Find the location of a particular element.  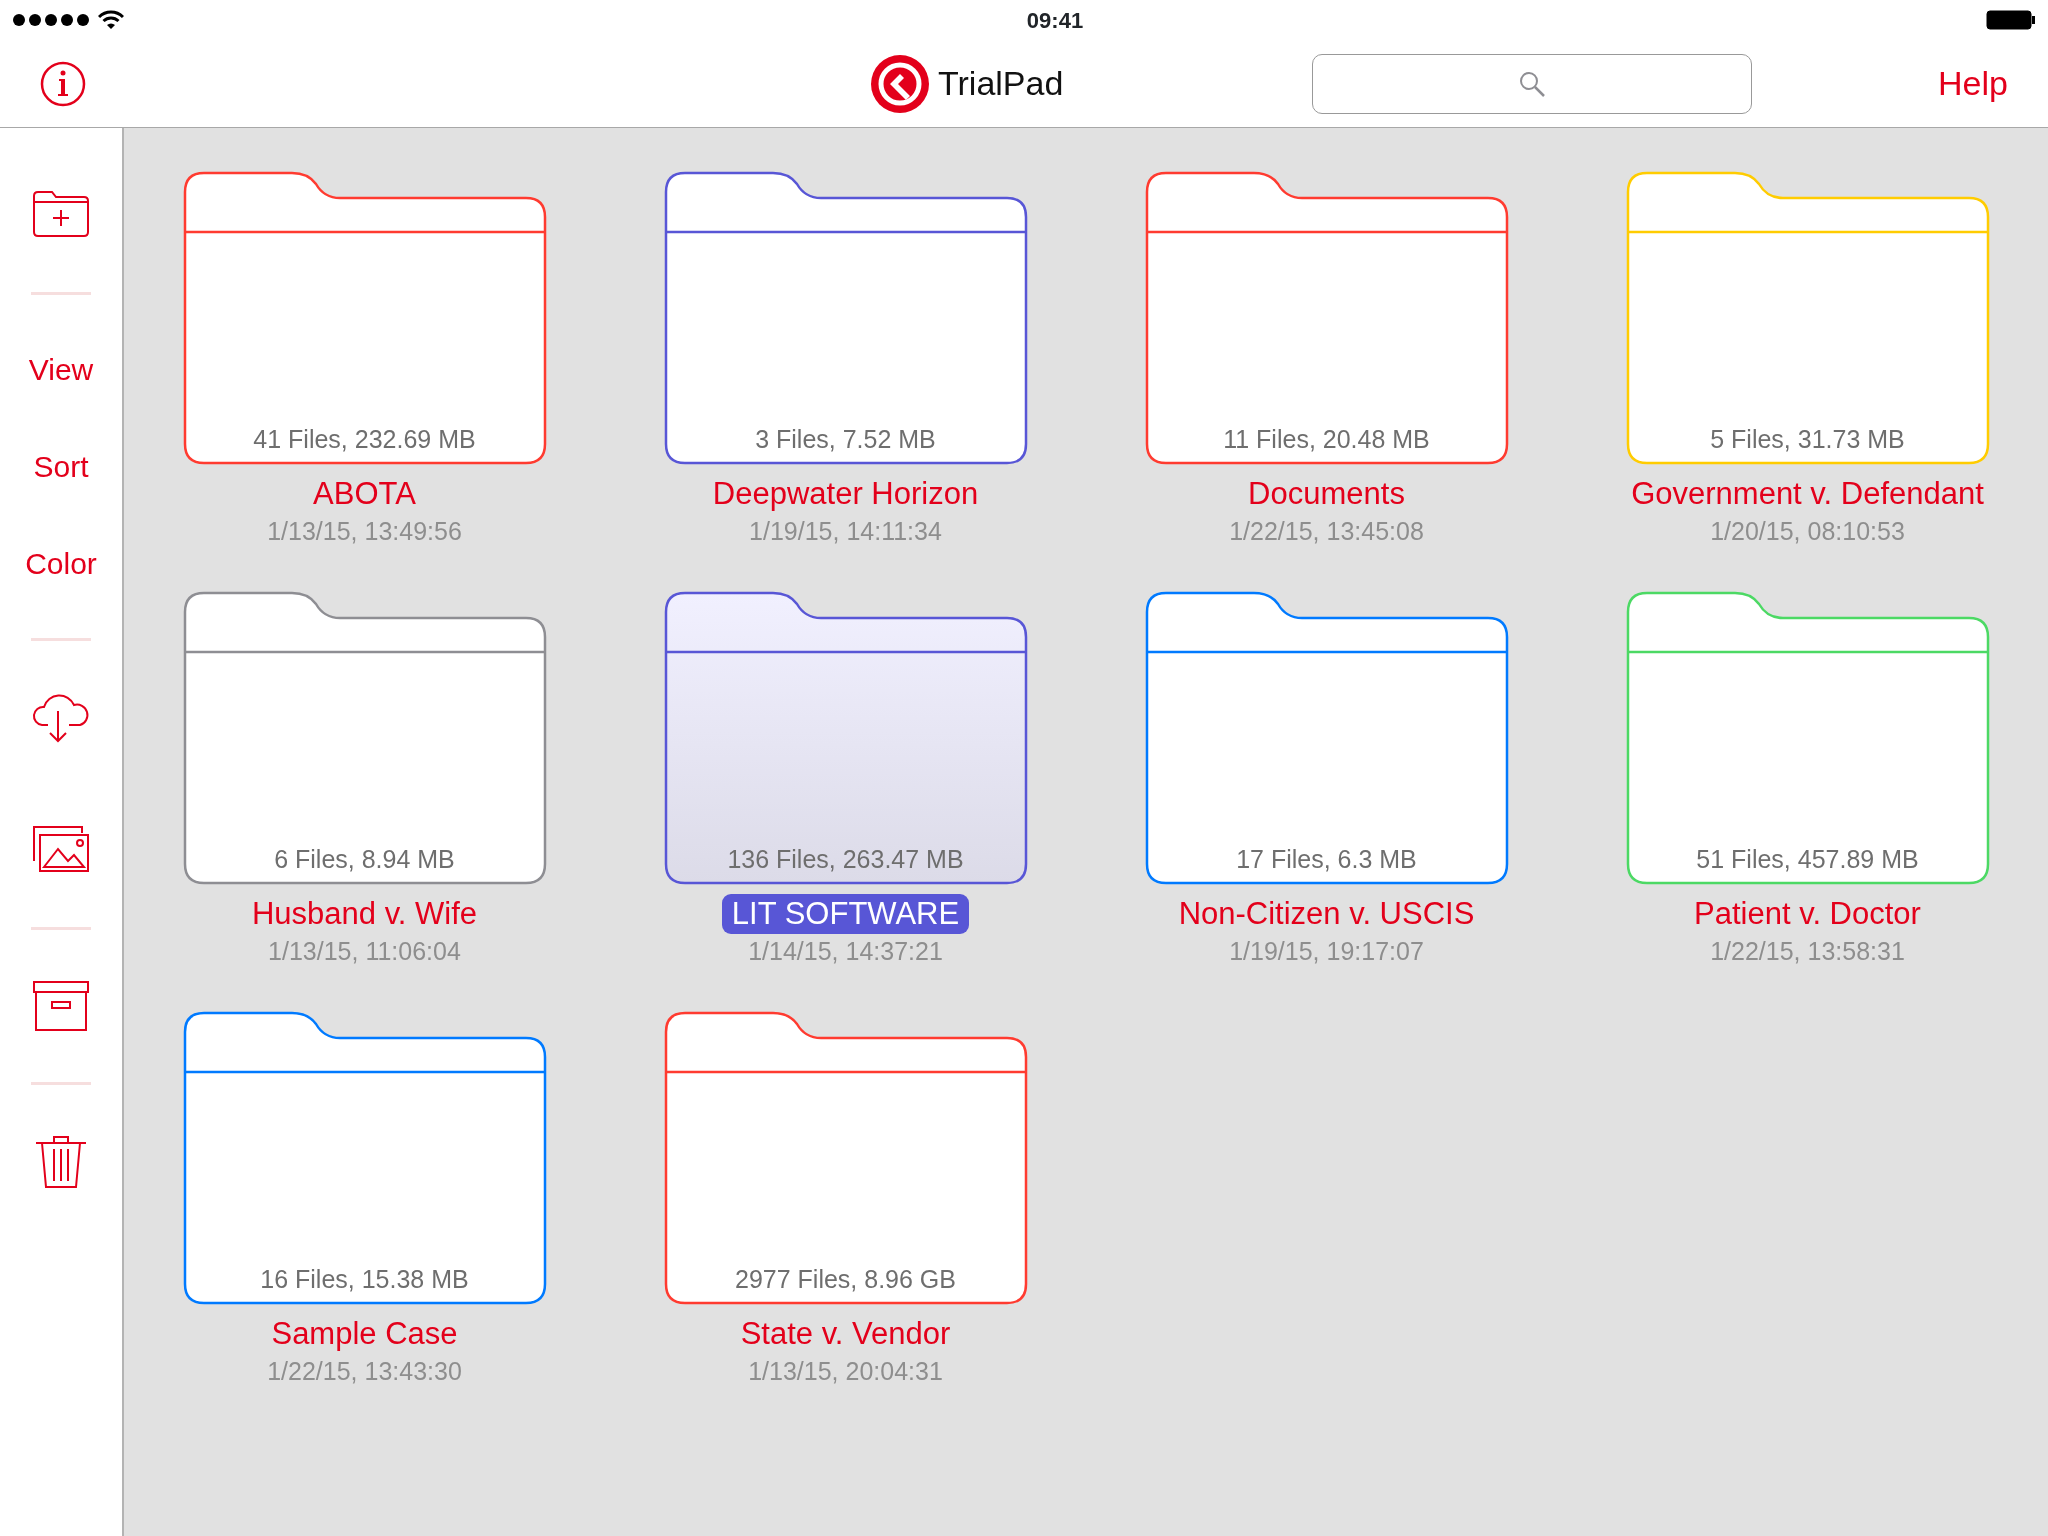

archive-box-icon is located at coordinates (61, 1006).